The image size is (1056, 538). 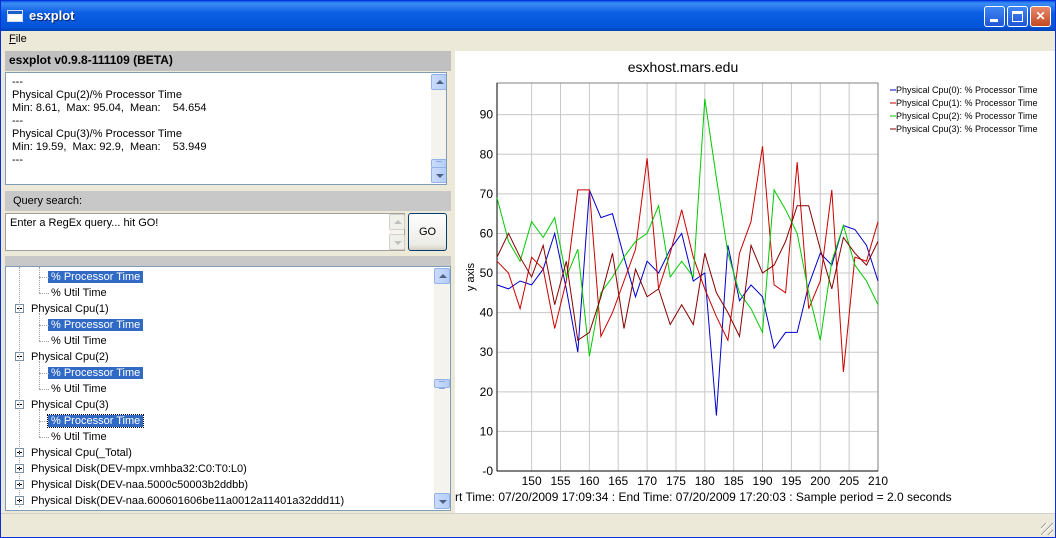 I want to click on x-tick-label: 185, so click(x=734, y=481).